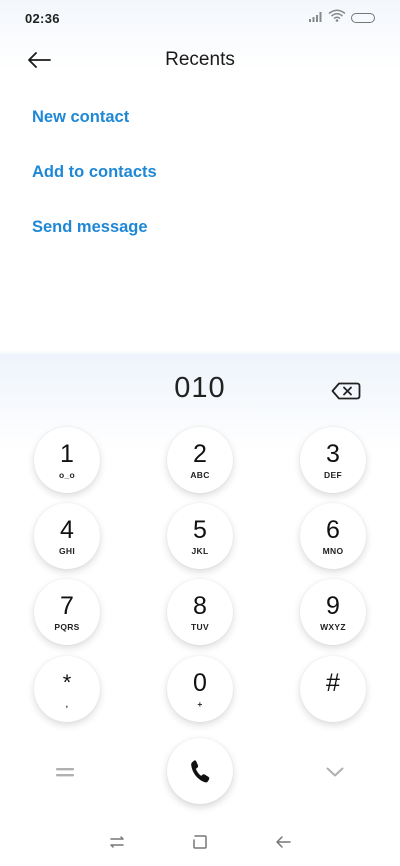 Image resolution: width=400 pixels, height=866 pixels. I want to click on key-letters: o_o, so click(66, 474).